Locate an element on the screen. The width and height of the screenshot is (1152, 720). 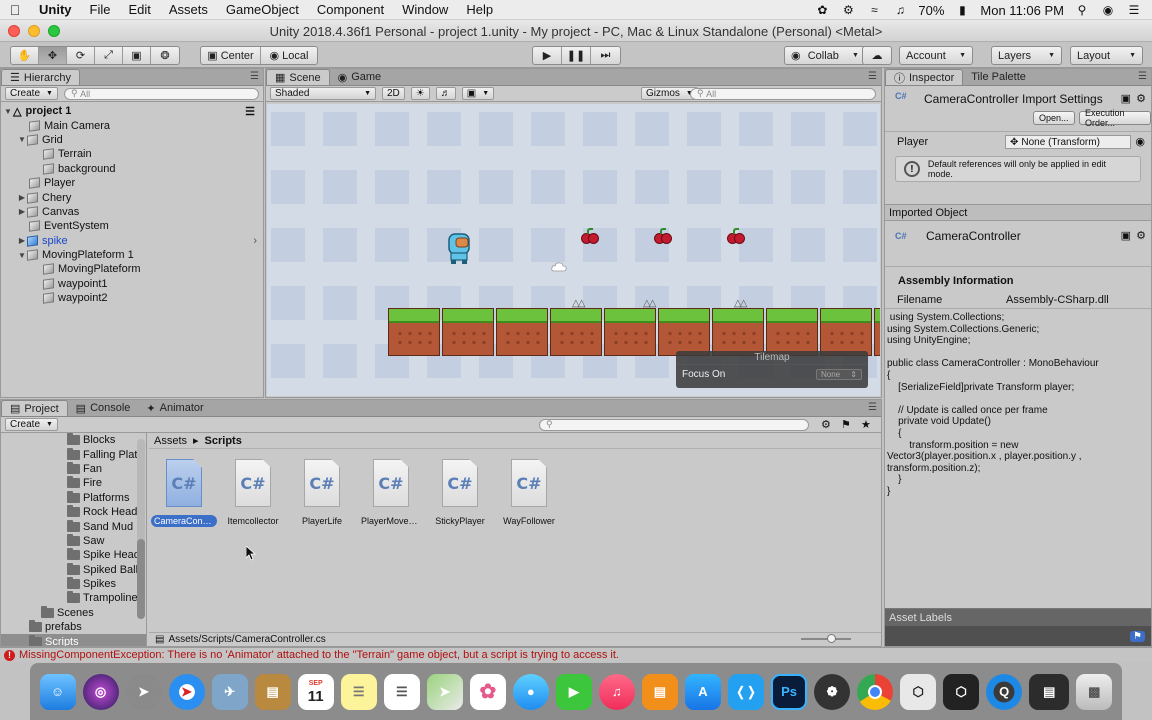
volume-icon: ♫ is located at coordinates (900, 10).